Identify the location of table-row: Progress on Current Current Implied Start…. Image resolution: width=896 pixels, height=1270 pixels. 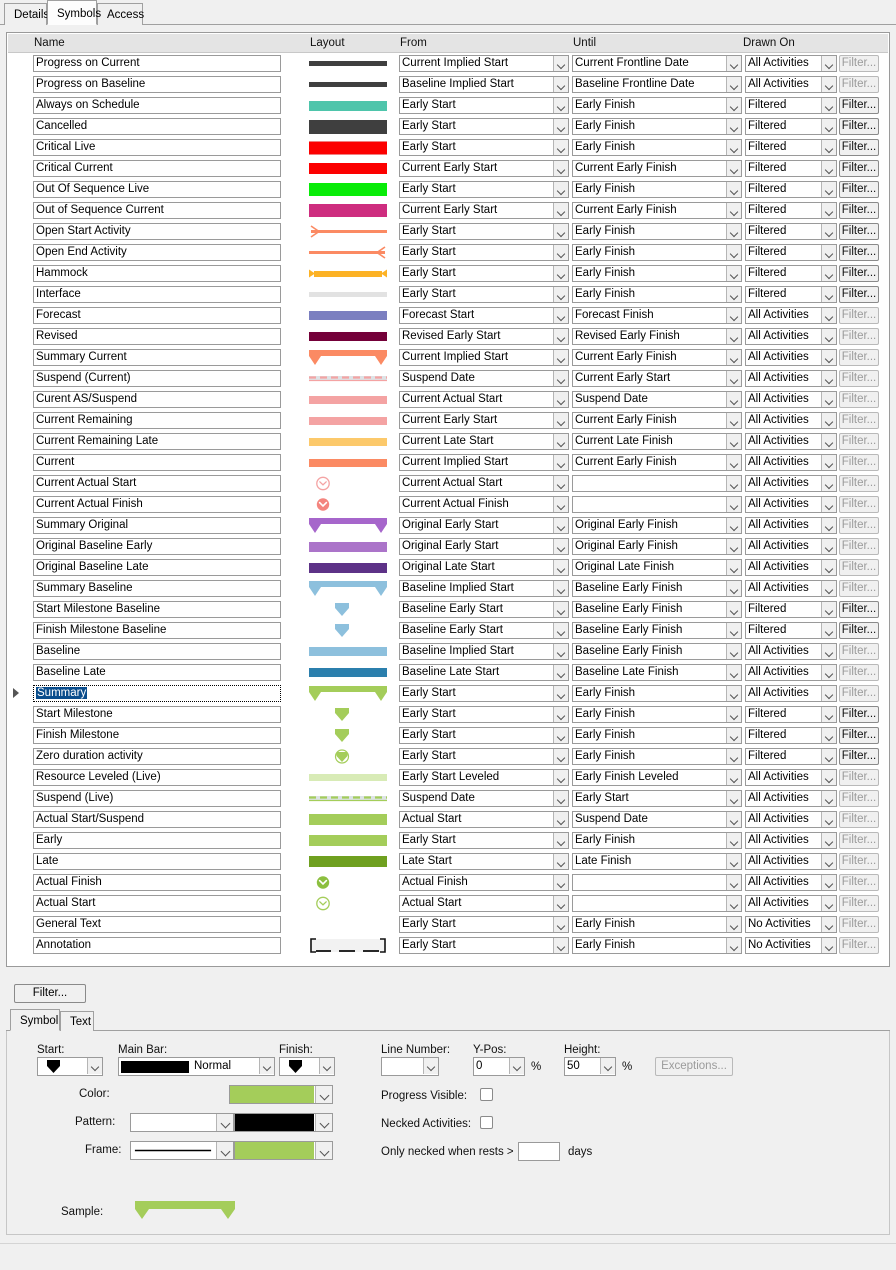
(448, 63).